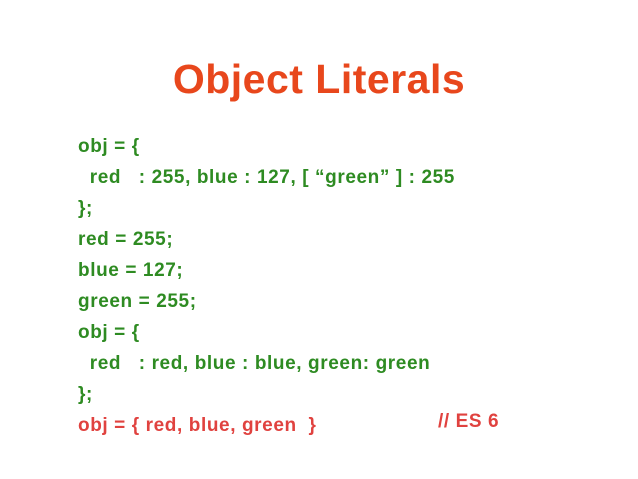 This screenshot has width=638, height=479. What do you see at coordinates (131, 270) in the screenshot?
I see `code-line: blue = 127;` at bounding box center [131, 270].